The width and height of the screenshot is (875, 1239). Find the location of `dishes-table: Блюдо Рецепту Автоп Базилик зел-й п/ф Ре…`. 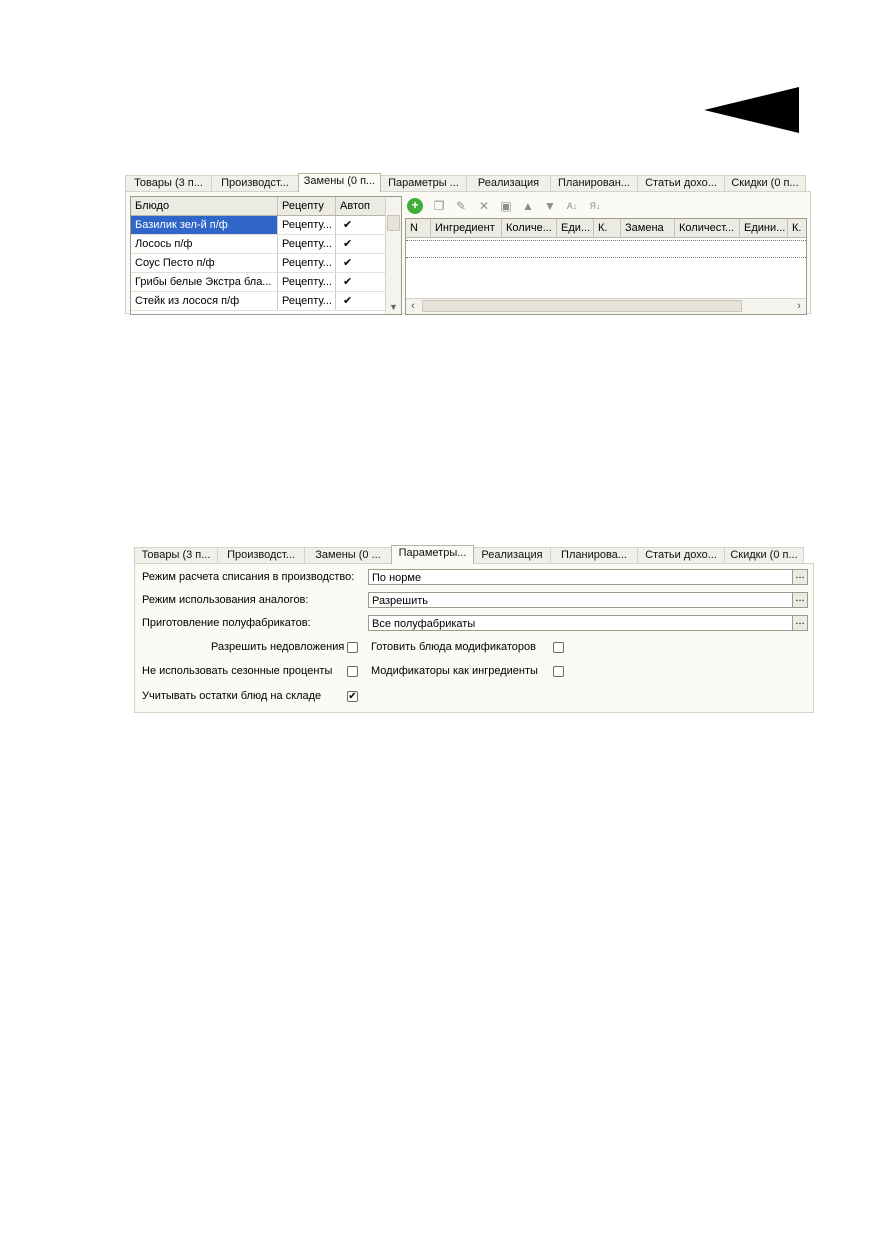

dishes-table: Блюдо Рецепту Автоп Базилик зел-й п/ф Ре… is located at coordinates (266, 255).